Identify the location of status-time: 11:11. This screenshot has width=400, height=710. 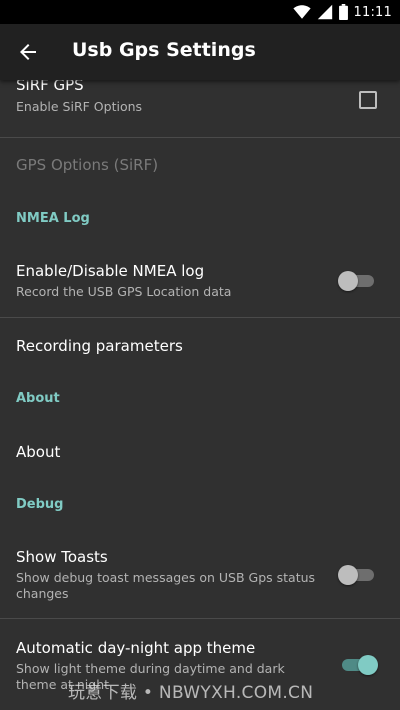
(372, 12).